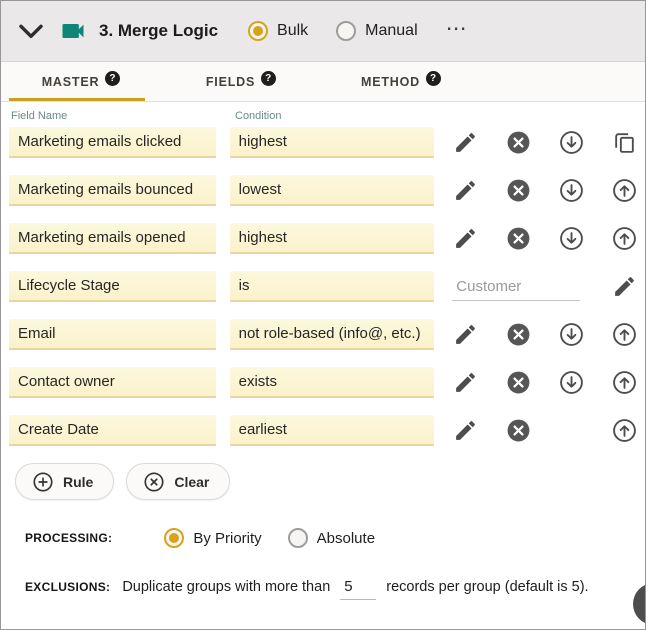  What do you see at coordinates (346, 538) in the screenshot?
I see `processing-option-label: Absolute` at bounding box center [346, 538].